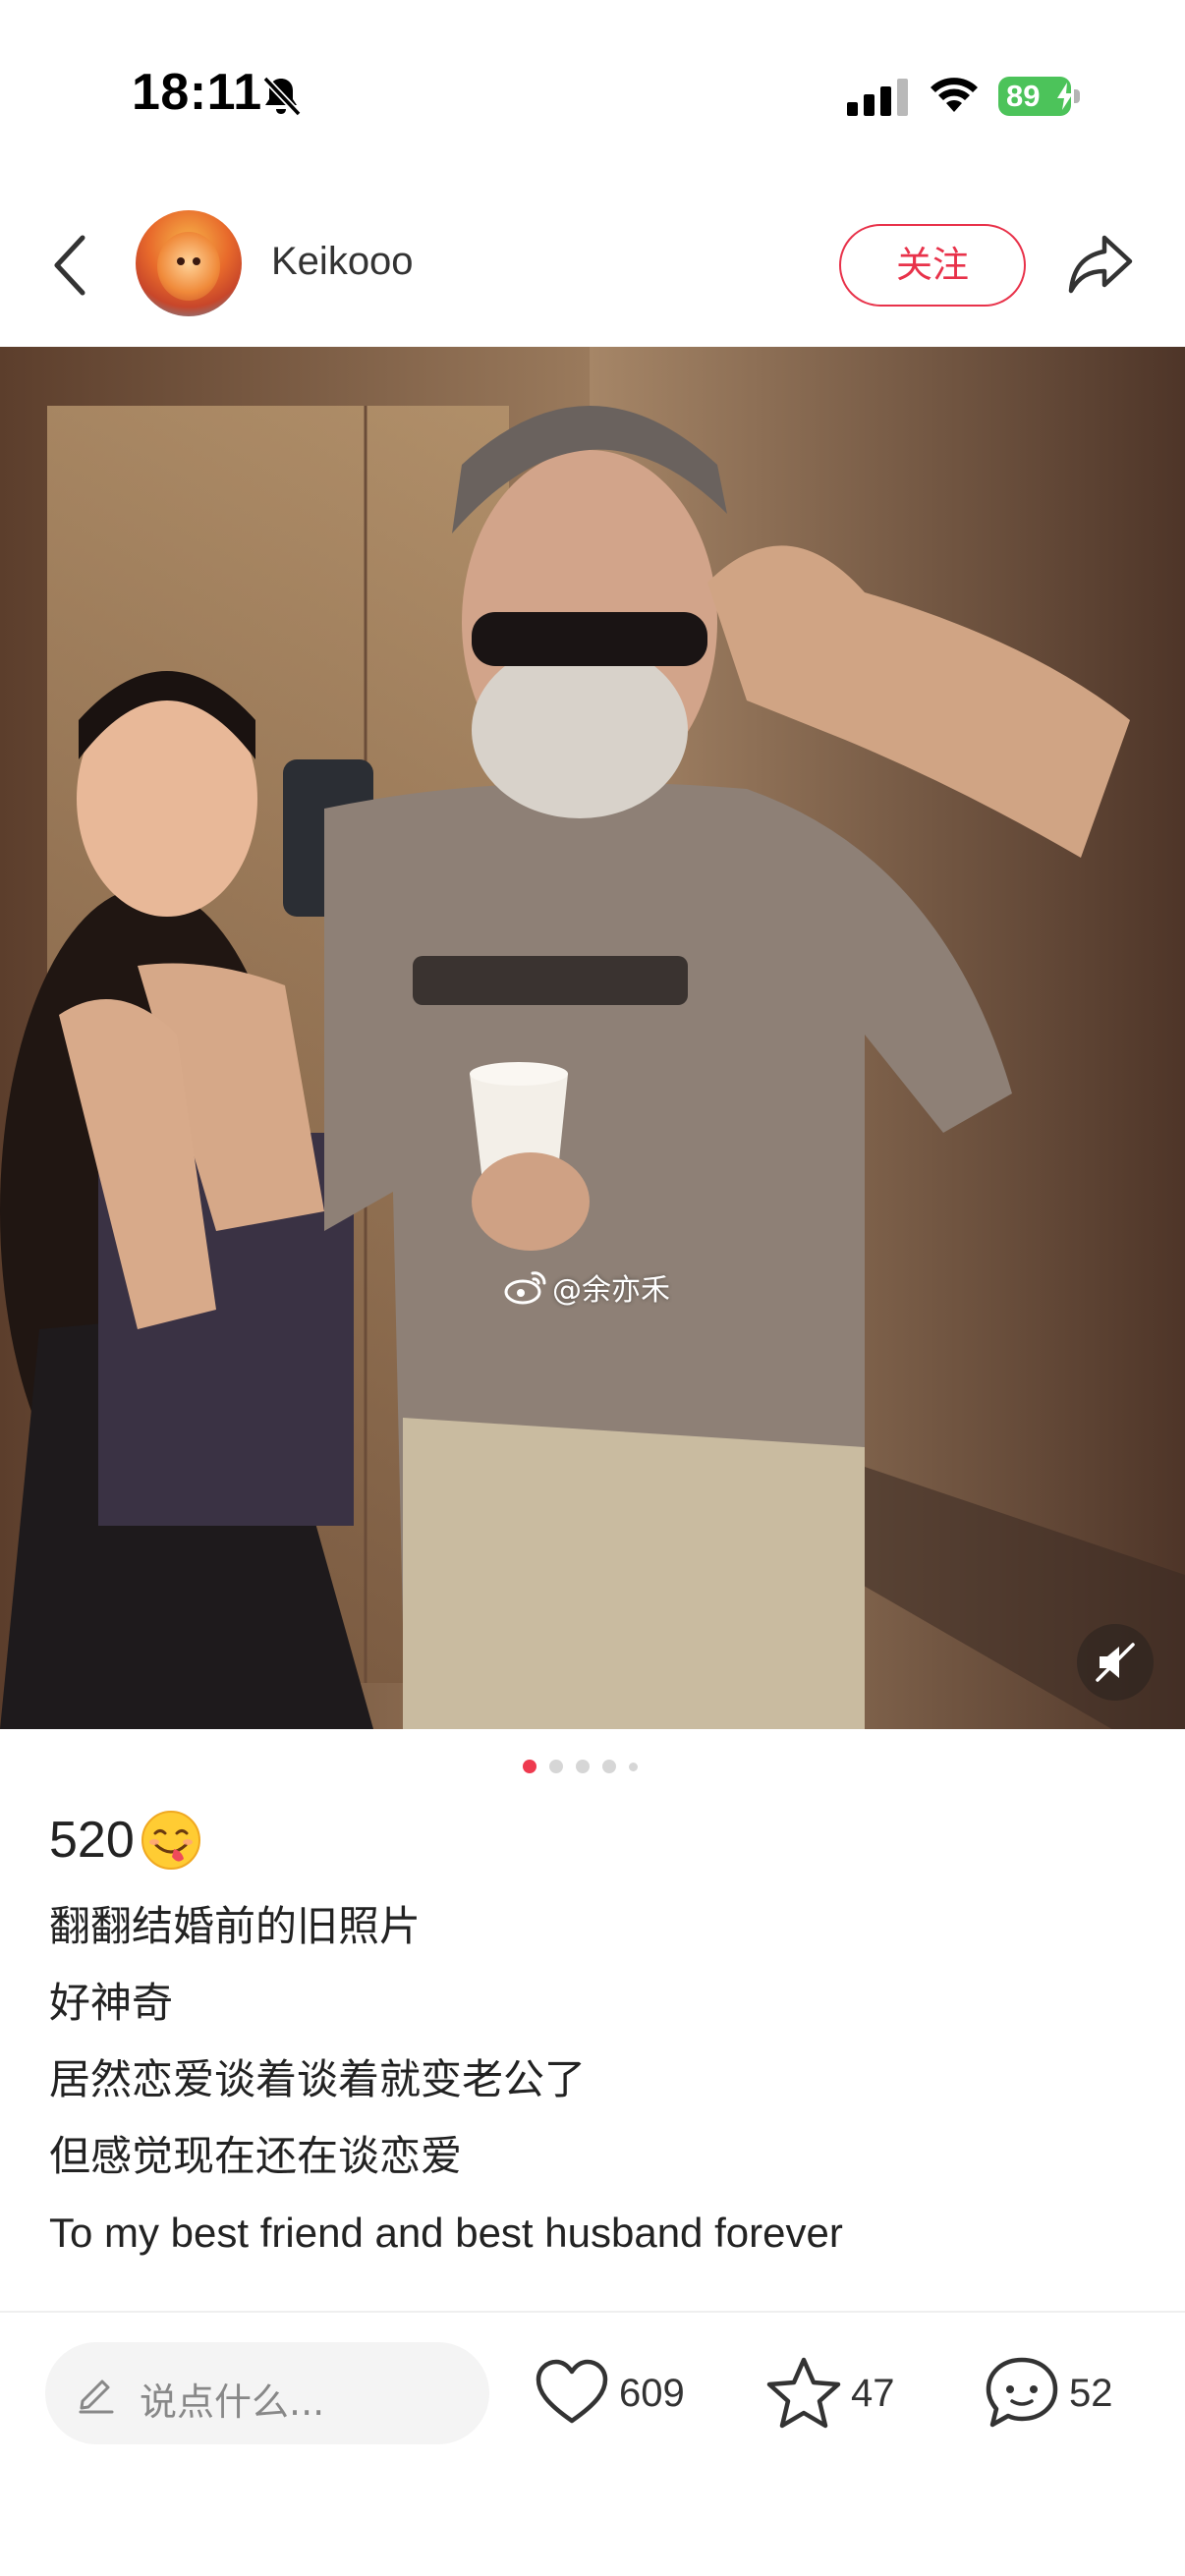  What do you see at coordinates (181, 261) in the screenshot?
I see `avatar-eye-left` at bounding box center [181, 261].